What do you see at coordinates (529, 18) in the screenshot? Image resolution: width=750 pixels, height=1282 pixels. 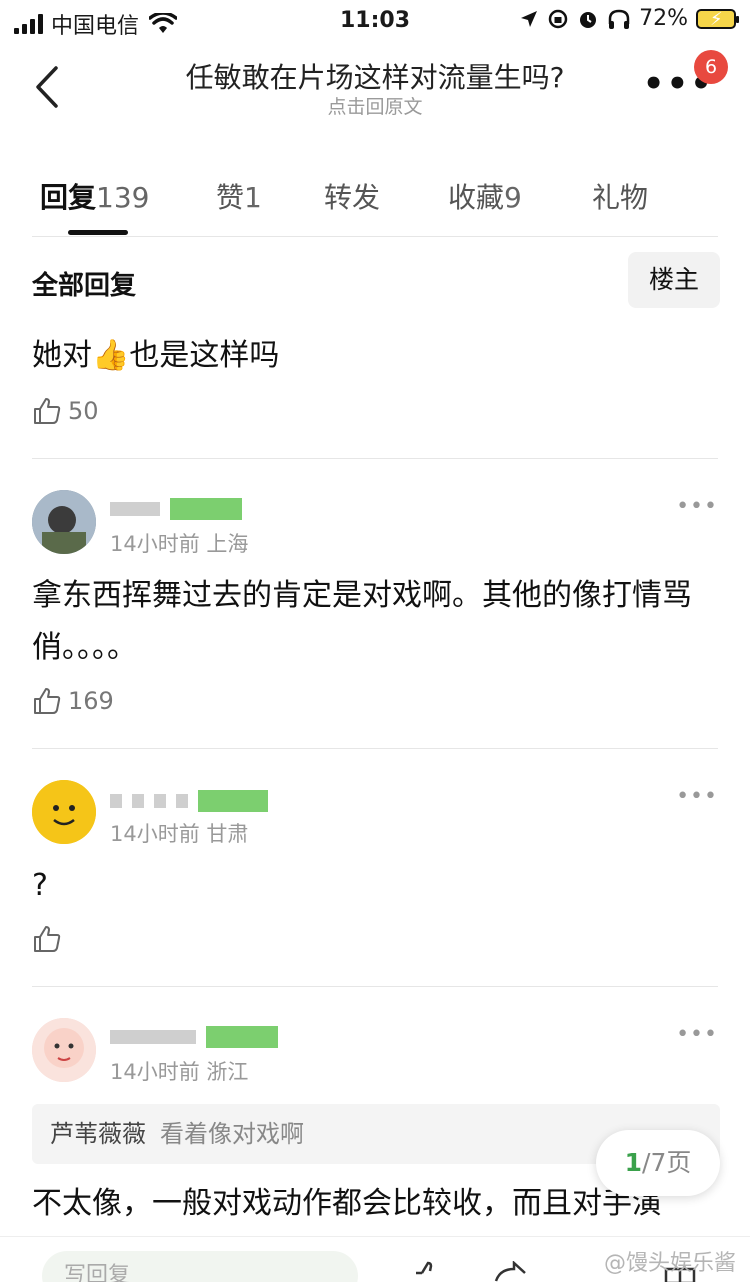 I see `location-icon` at bounding box center [529, 18].